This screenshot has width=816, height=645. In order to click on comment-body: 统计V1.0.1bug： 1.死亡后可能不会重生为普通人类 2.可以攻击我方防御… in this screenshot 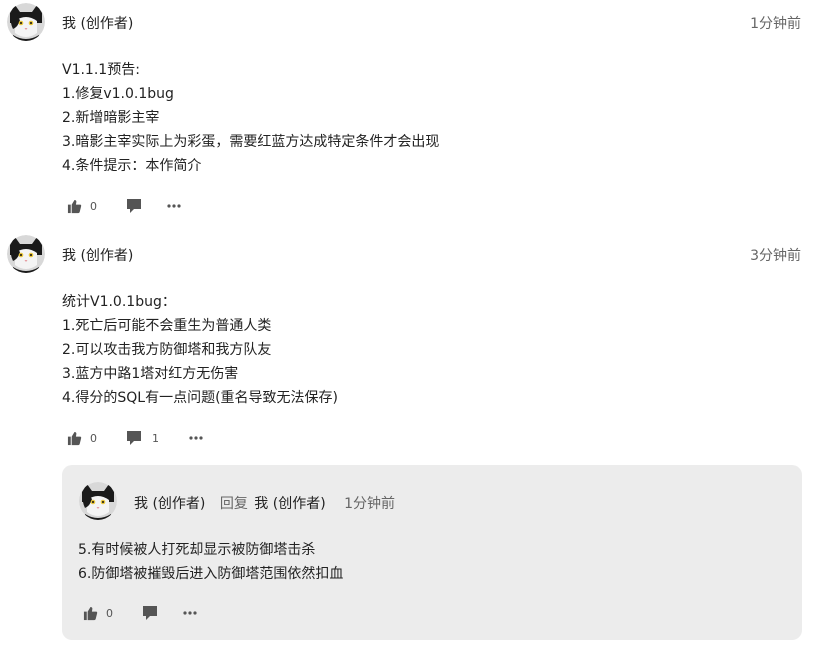, I will do `click(200, 350)`.